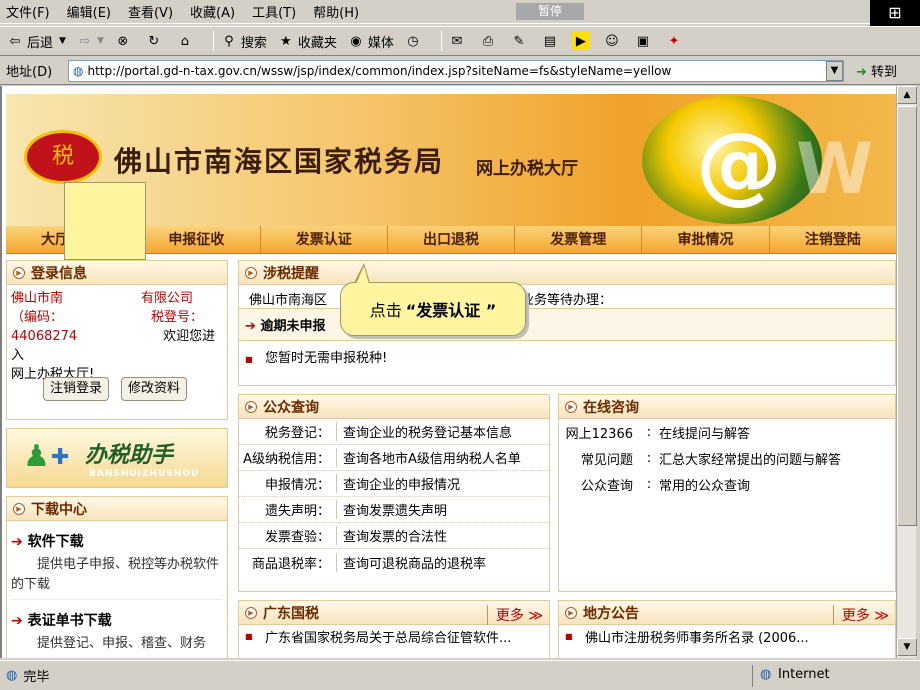  Describe the element at coordinates (356, 41) in the screenshot. I see `media-icon: ◉` at that location.